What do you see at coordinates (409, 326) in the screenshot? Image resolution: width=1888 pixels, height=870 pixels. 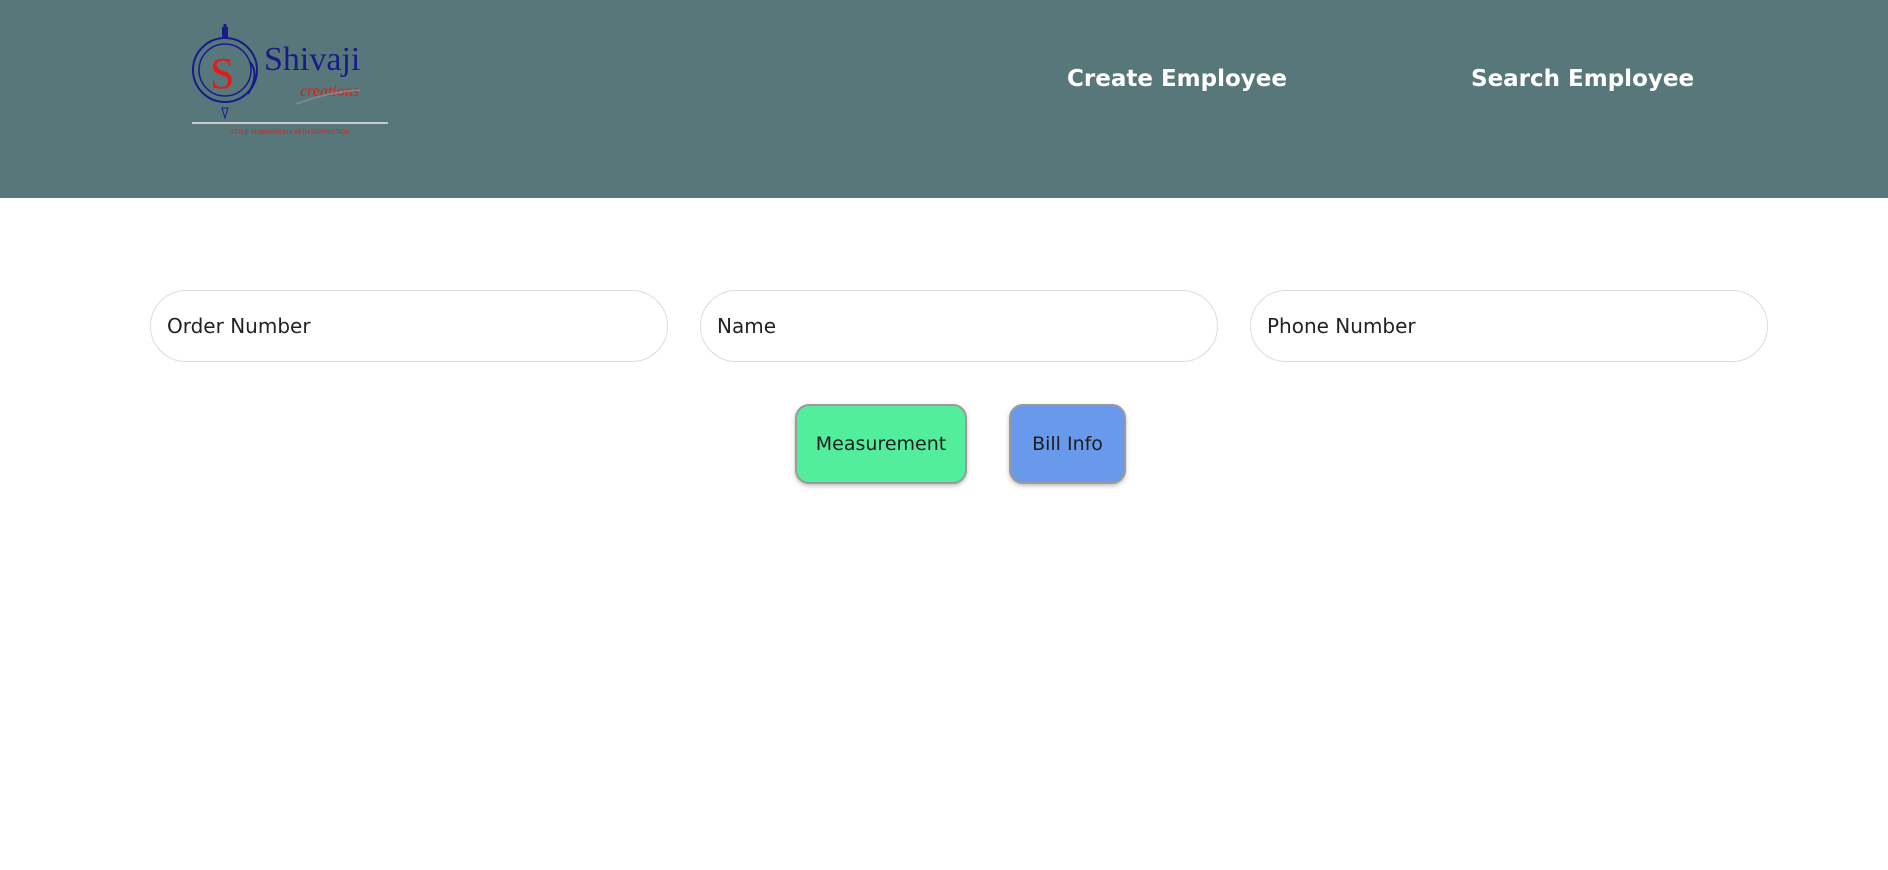 I see `order-number-input` at bounding box center [409, 326].